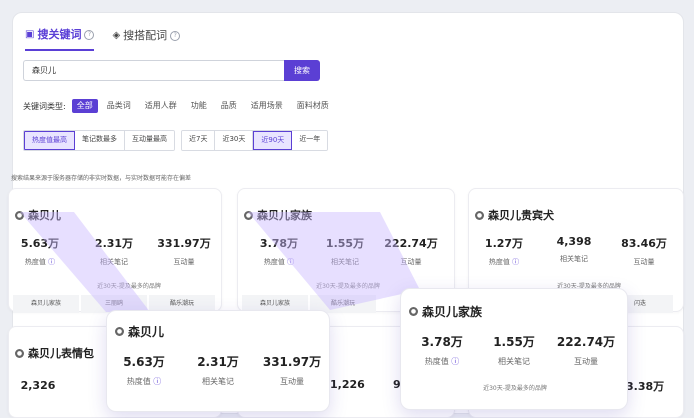 This screenshot has width=694, height=418. I want to click on filter-chip: 面料材质, so click(313, 106).